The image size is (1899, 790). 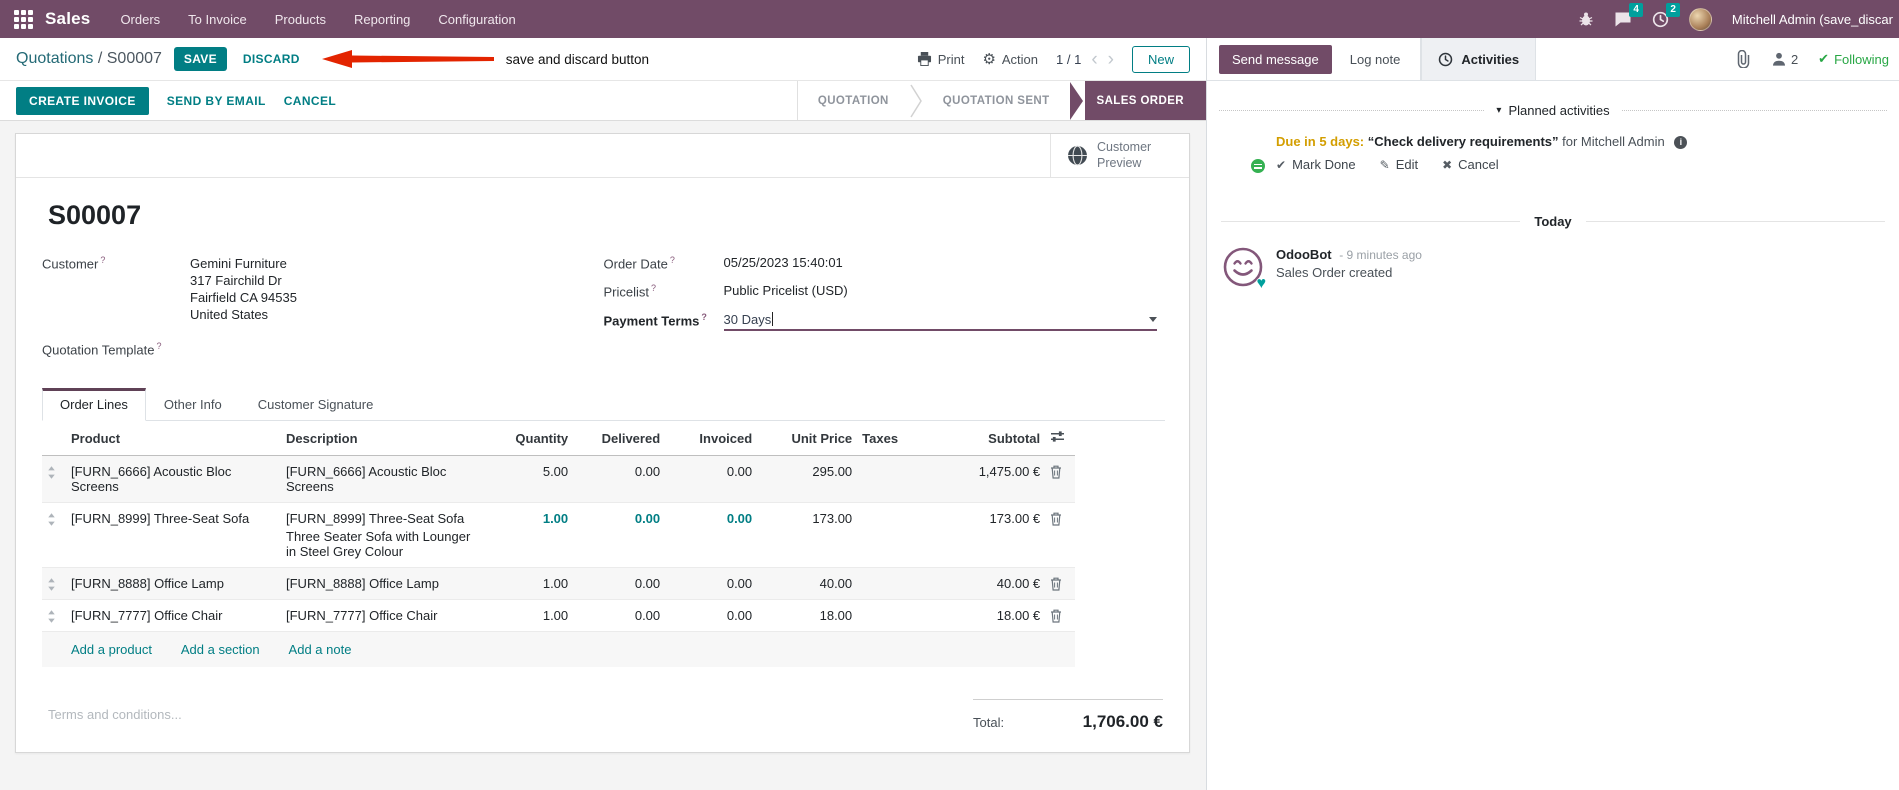 What do you see at coordinates (1853, 59) in the screenshot?
I see `following-button: ✔ Following` at bounding box center [1853, 59].